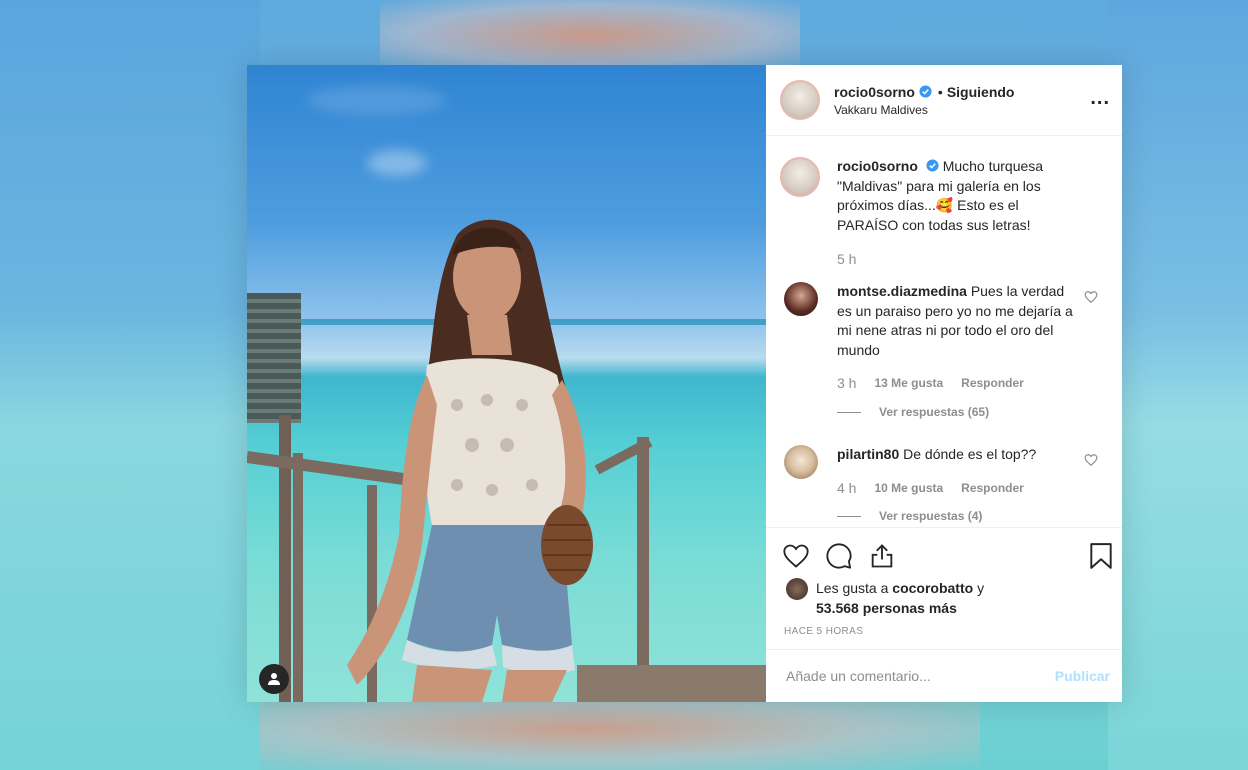 This screenshot has height=770, width=1248. Describe the element at coordinates (908, 488) in the screenshot. I see `comment-likes: 10 Me gusta` at that location.